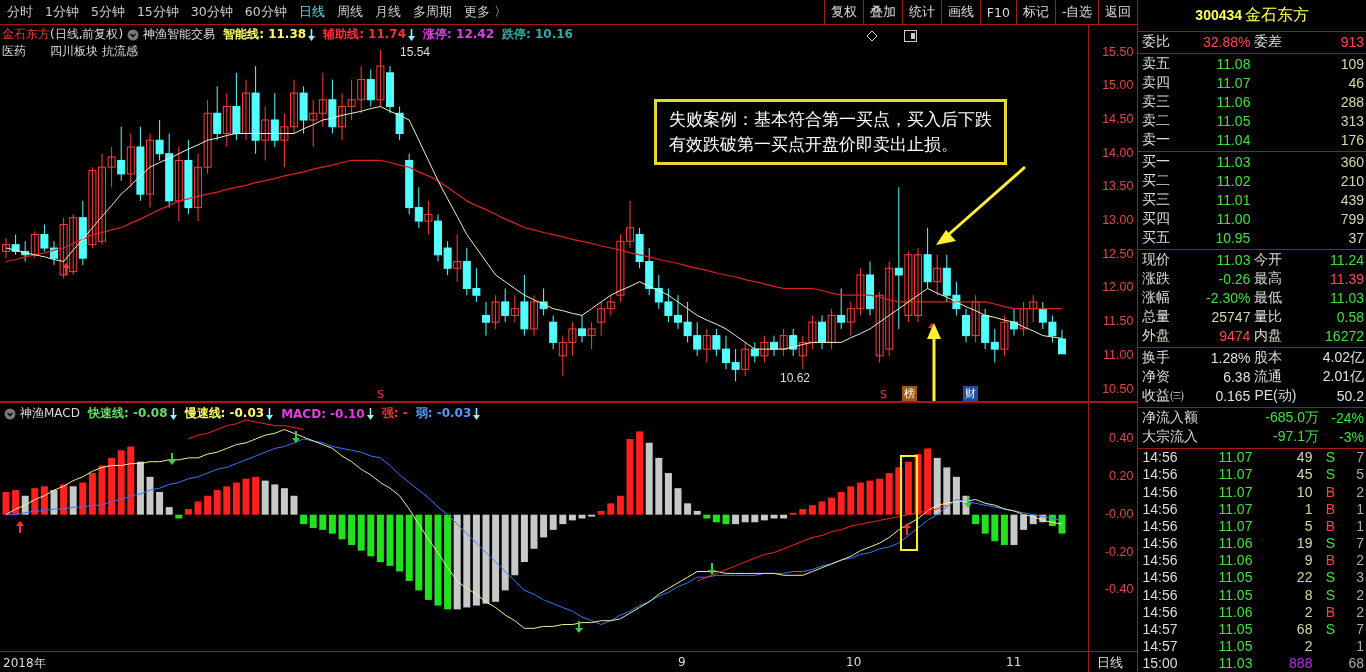 This screenshot has width=1366, height=672. I want to click on period-tab: 周线, so click(349, 12).